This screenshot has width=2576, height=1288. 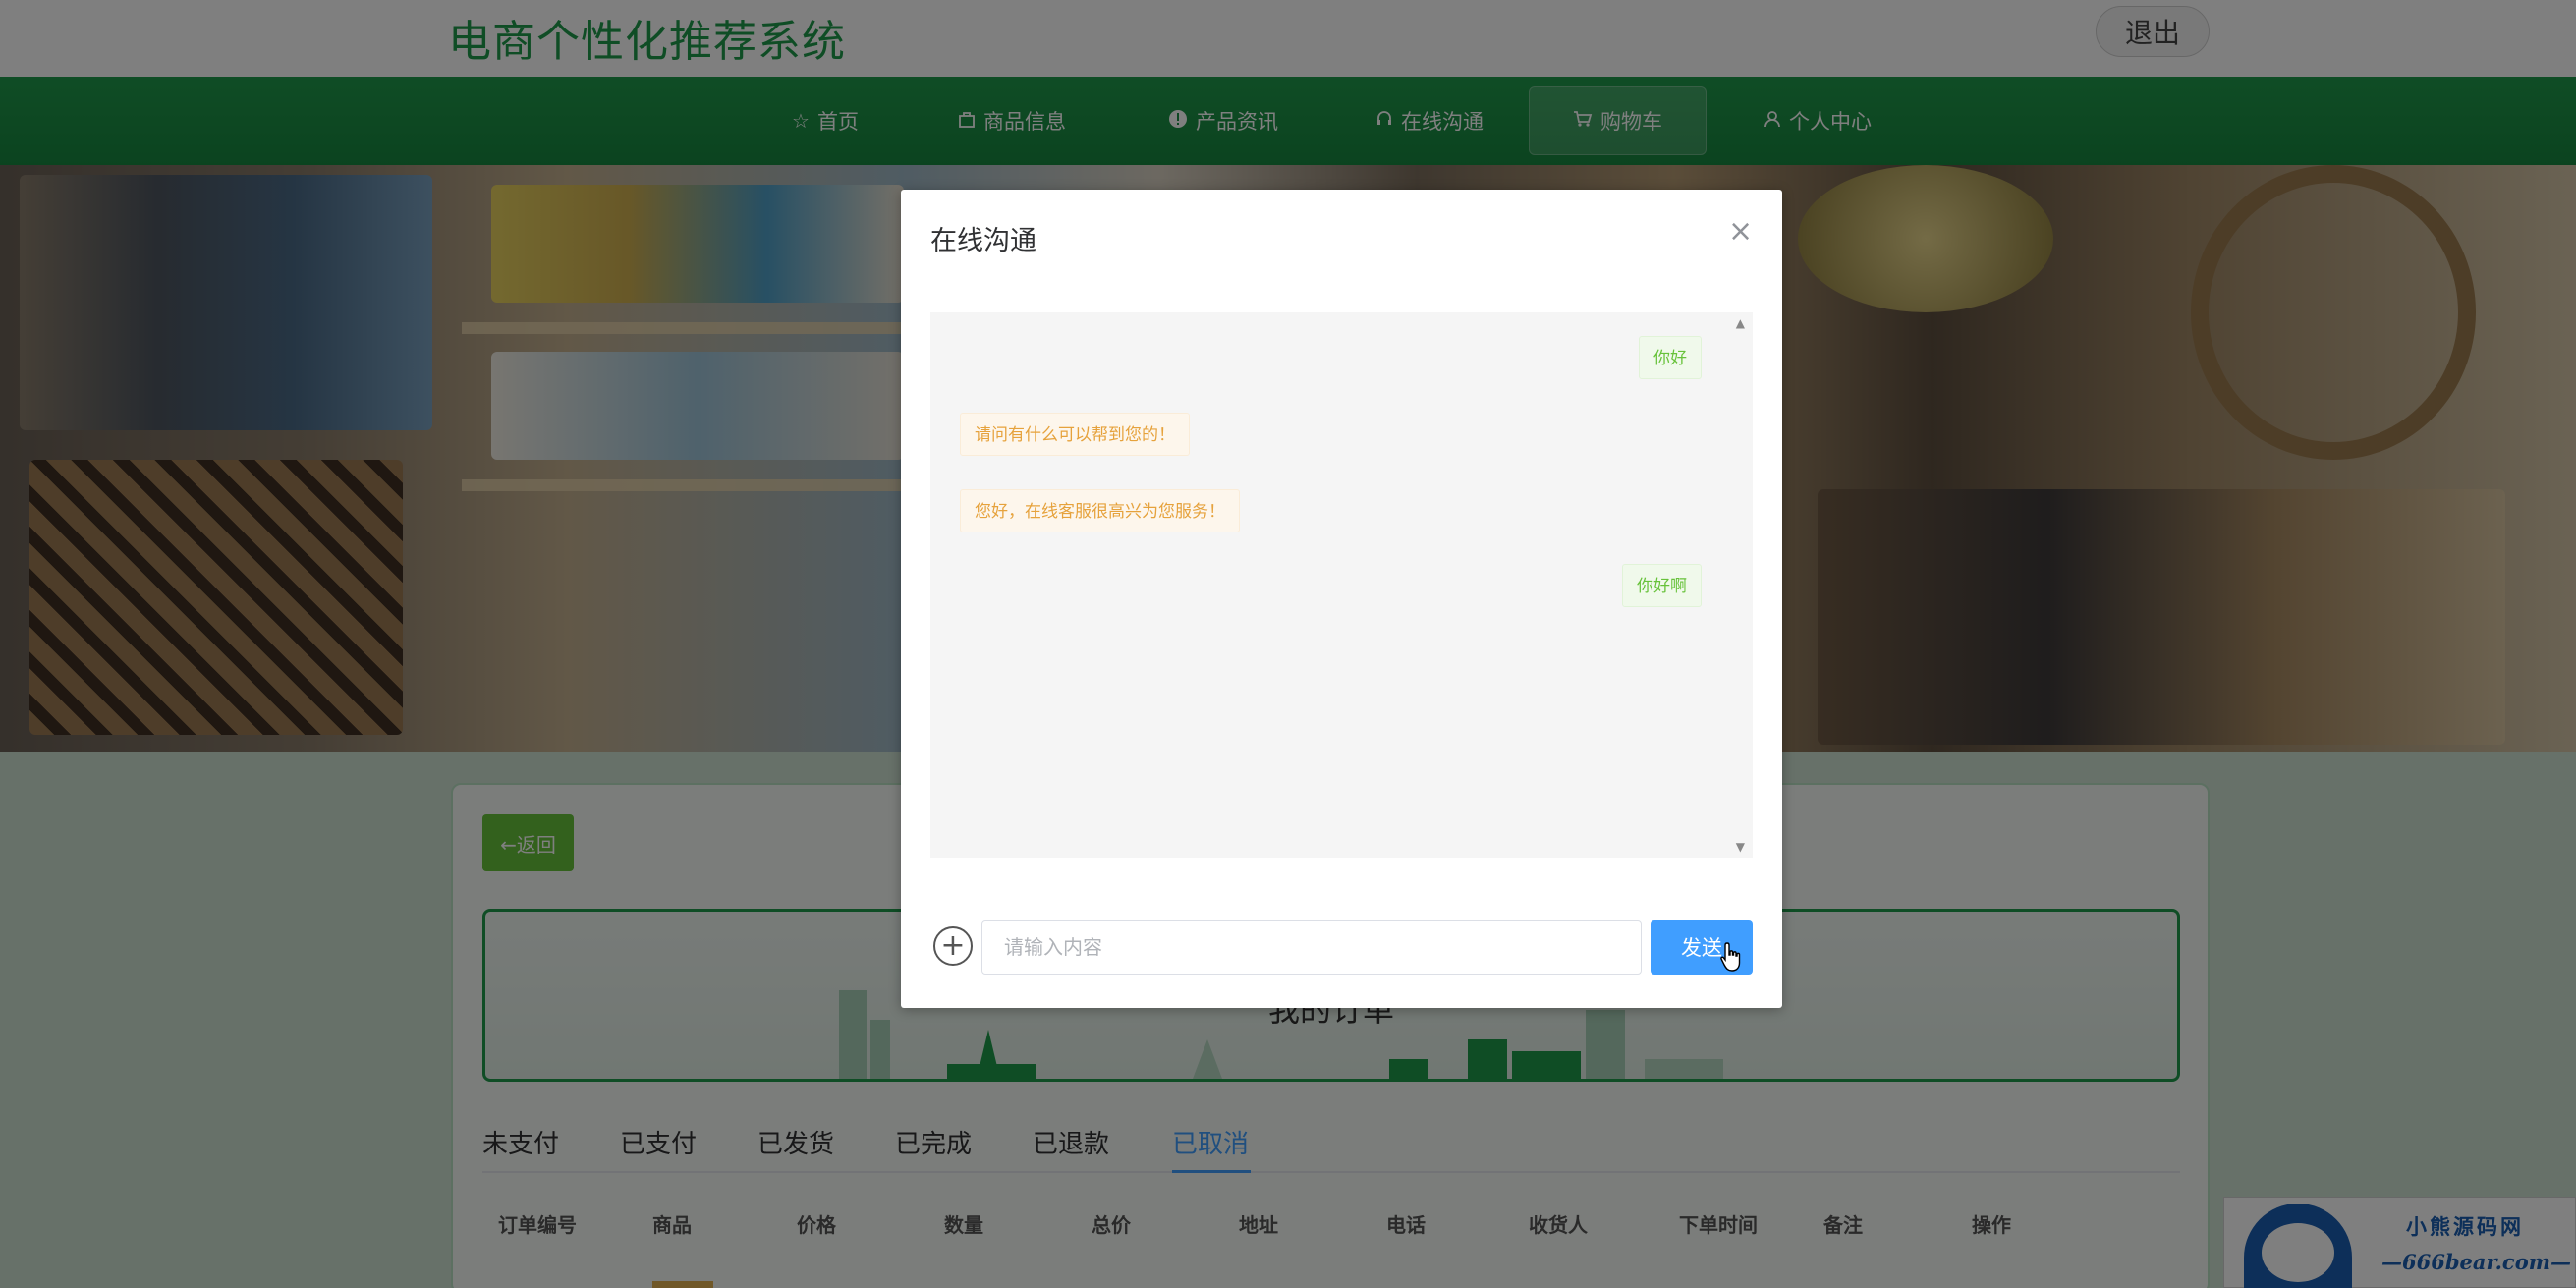 What do you see at coordinates (1075, 434) in the screenshot?
I see `chat-message-agent: 请问有什么可以帮到您的！` at bounding box center [1075, 434].